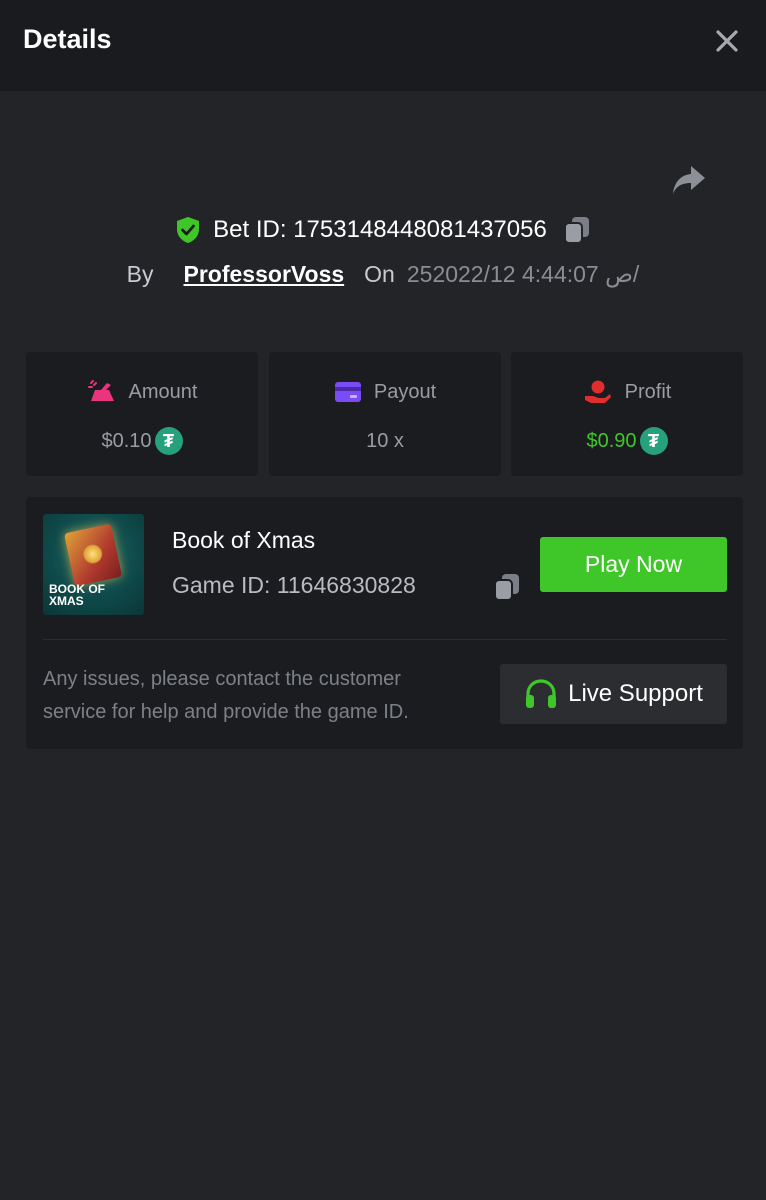 The width and height of the screenshot is (766, 1200). I want to click on play-now-button: Play Now, so click(633, 564).